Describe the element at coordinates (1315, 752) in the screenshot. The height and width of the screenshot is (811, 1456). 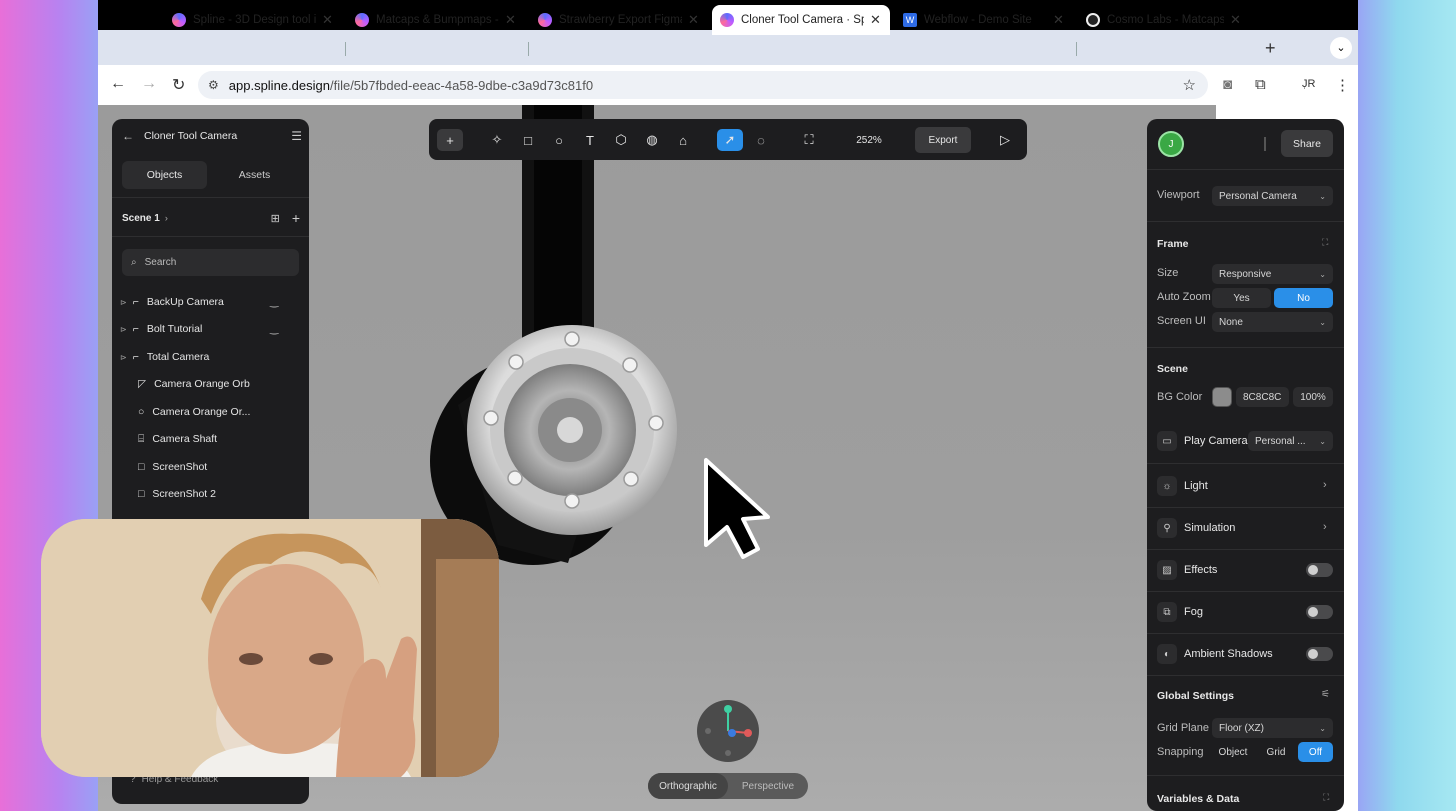
I see `snapping-off-button: Off` at that location.